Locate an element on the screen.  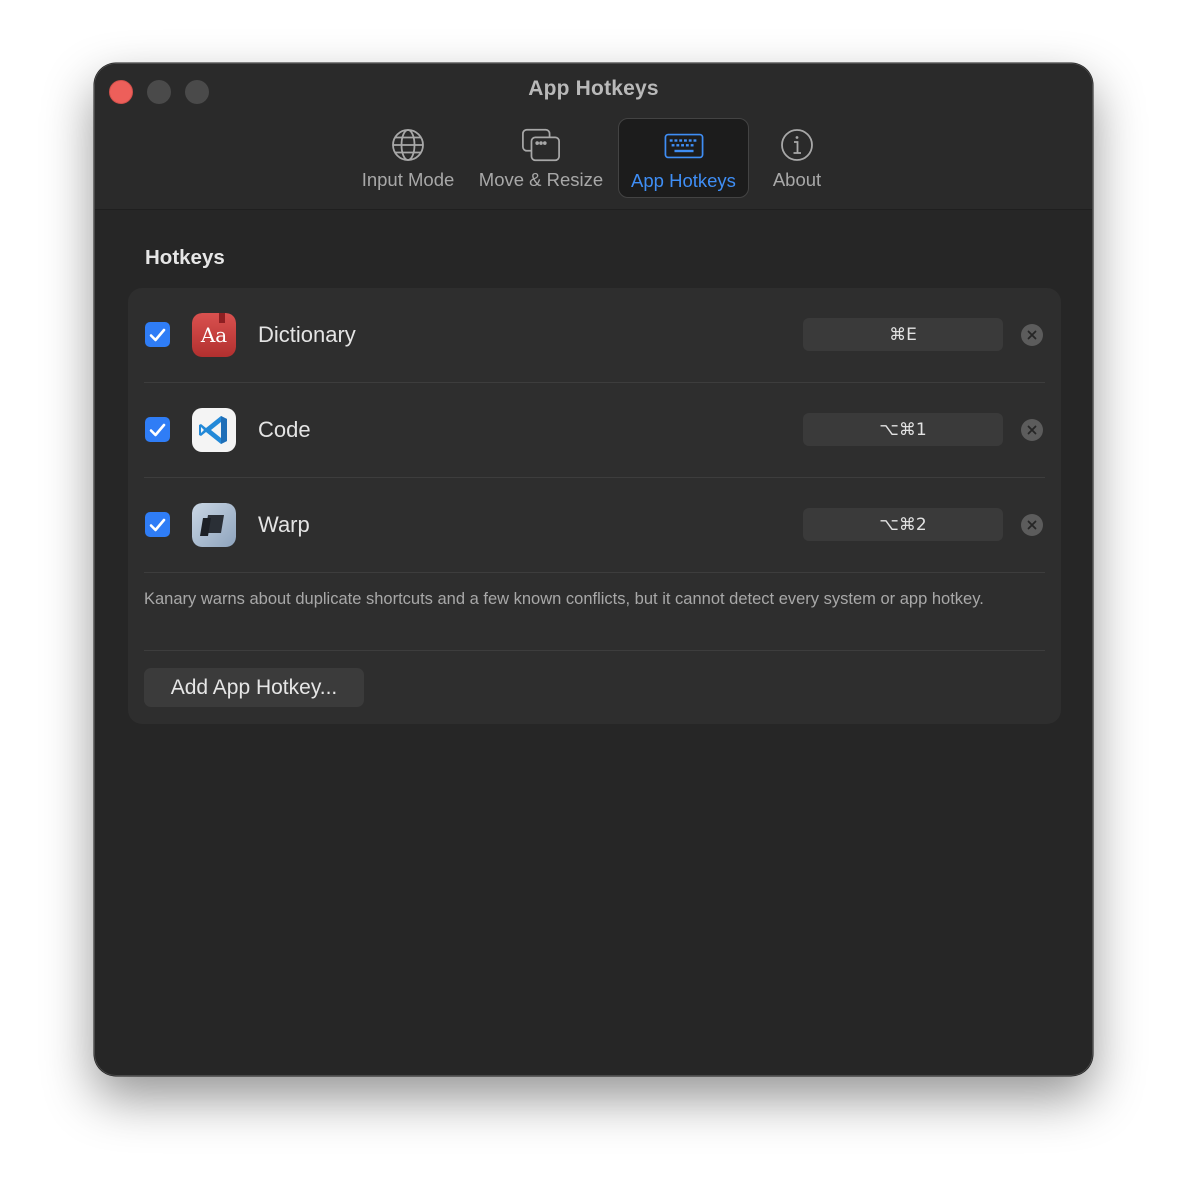
shortcut-recorder: ⌘E is located at coordinates (903, 334).